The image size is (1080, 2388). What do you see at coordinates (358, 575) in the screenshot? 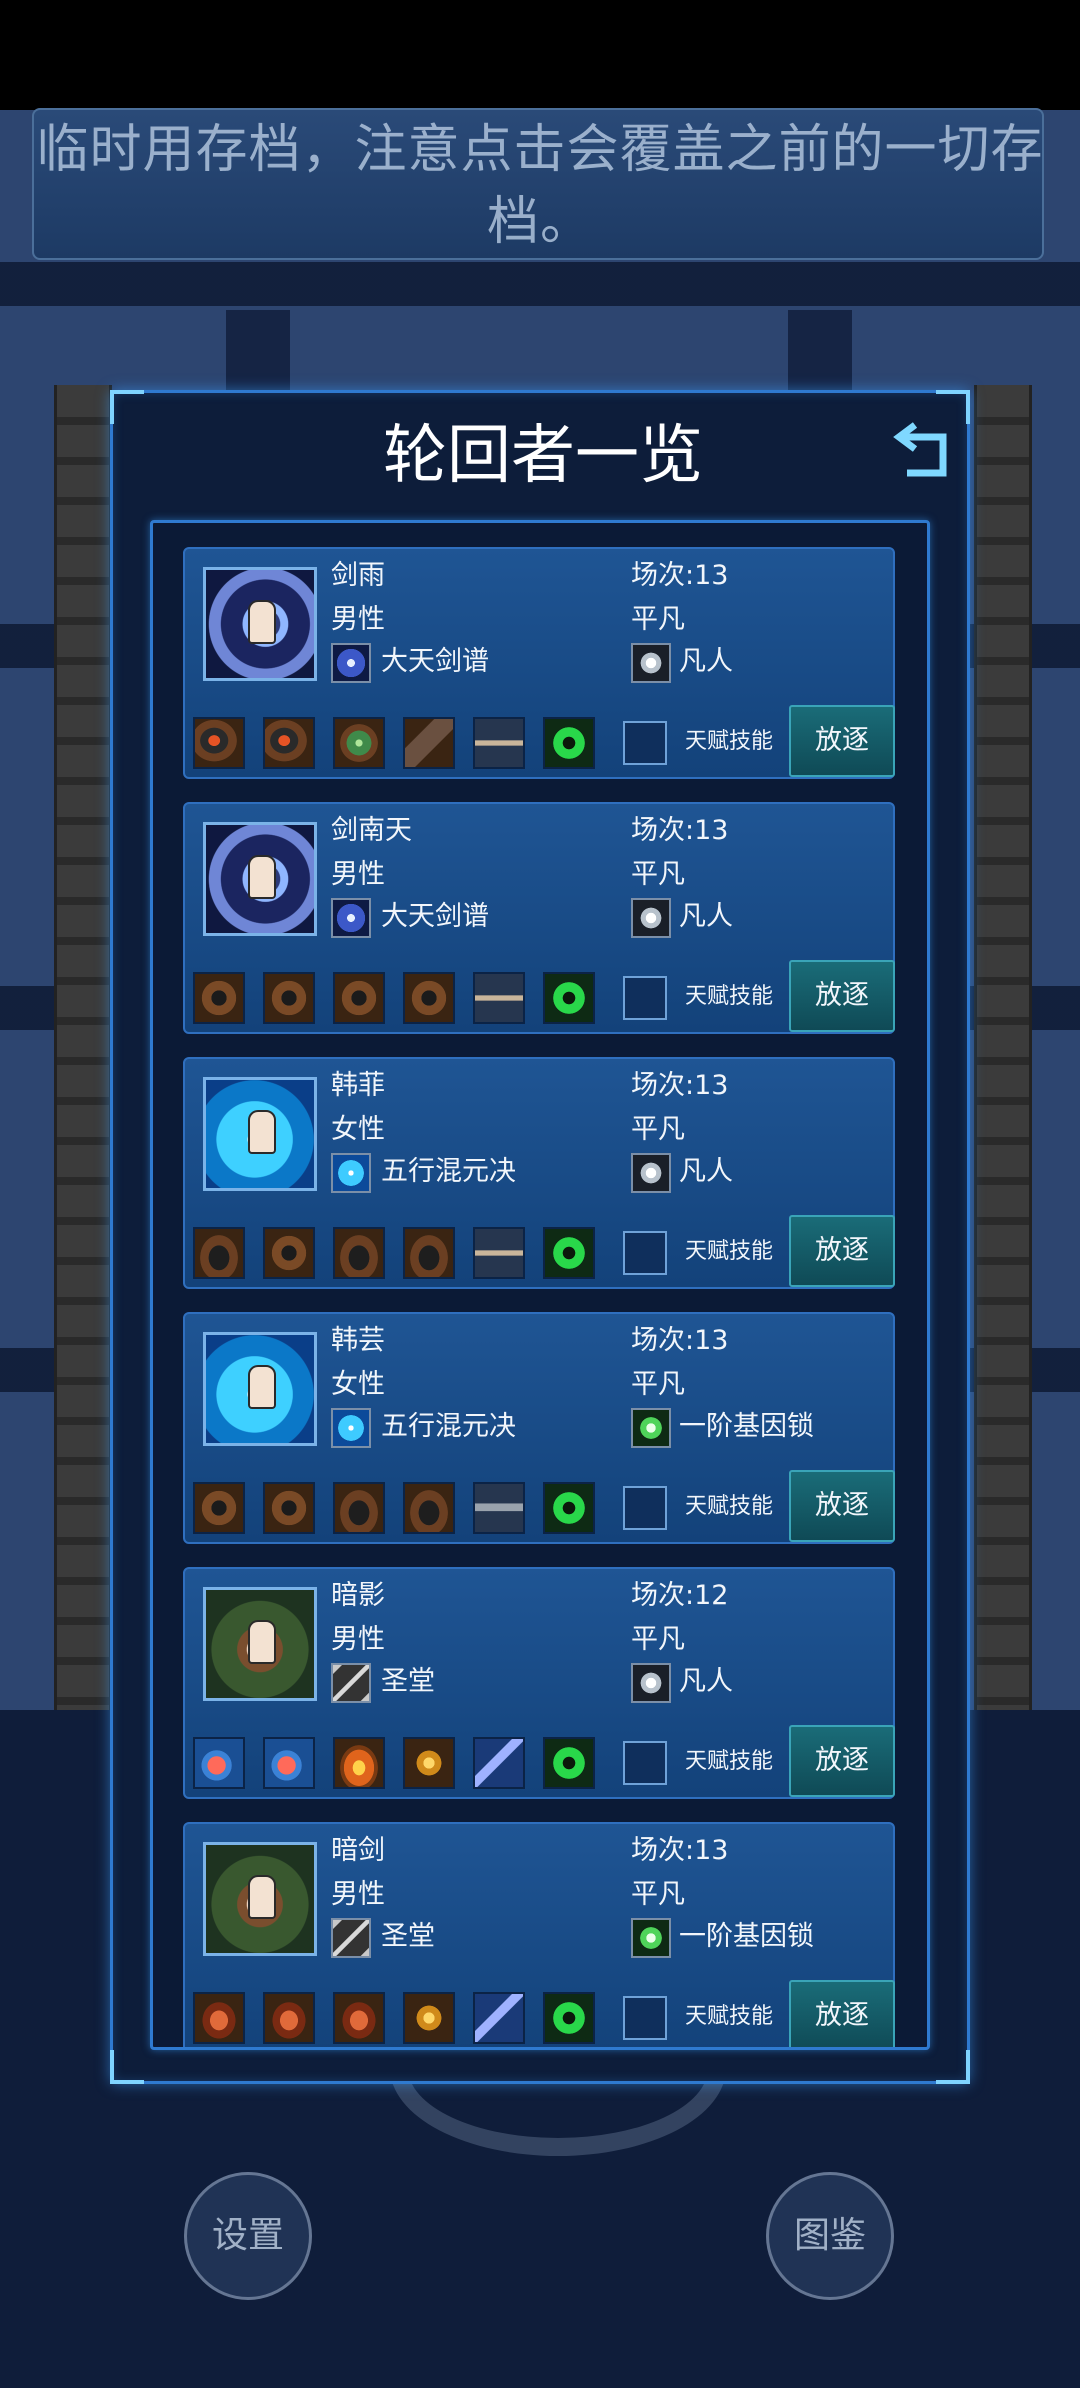
I see `character-name: 剑雨` at bounding box center [358, 575].